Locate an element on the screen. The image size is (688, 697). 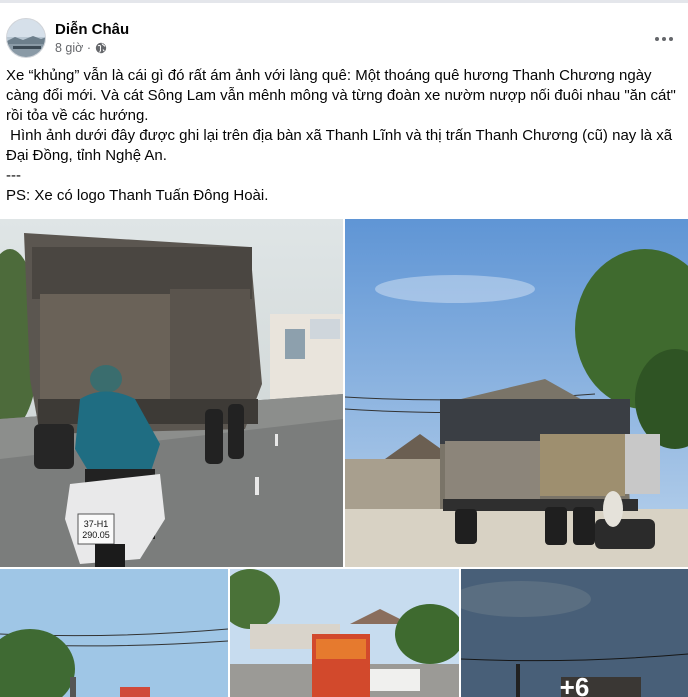
avatar is located at coordinates (26, 38).